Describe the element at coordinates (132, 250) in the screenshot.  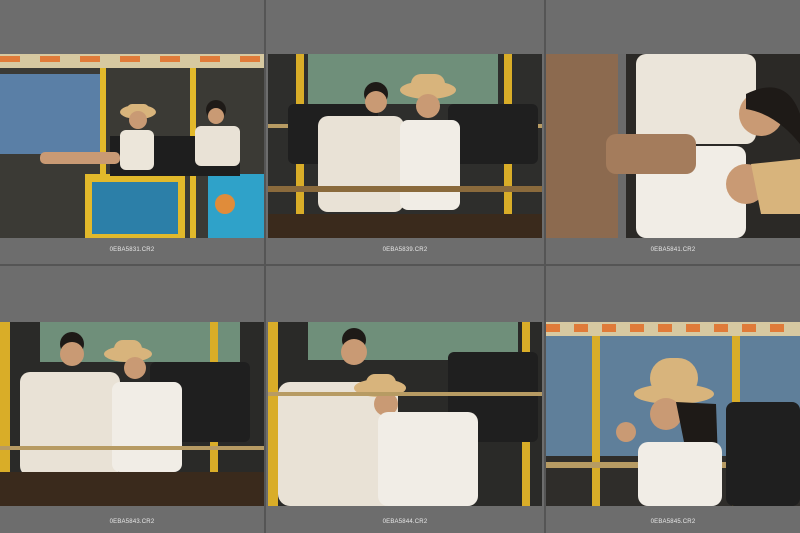
I see `filename-label: 0EBA5831.CR2` at that location.